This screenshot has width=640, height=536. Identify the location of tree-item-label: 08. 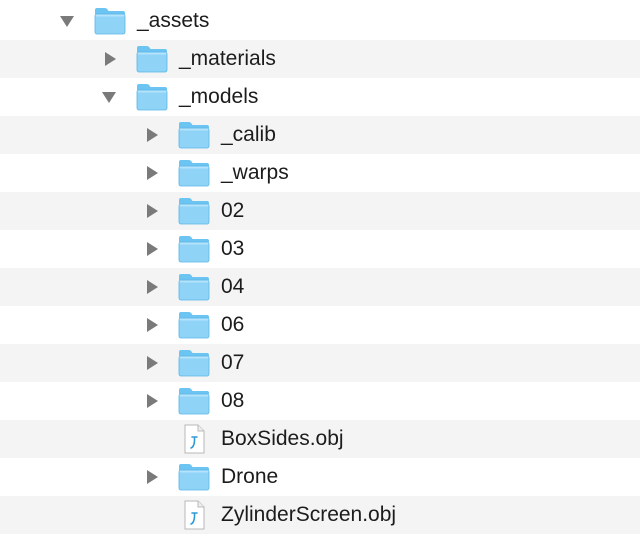
(233, 400).